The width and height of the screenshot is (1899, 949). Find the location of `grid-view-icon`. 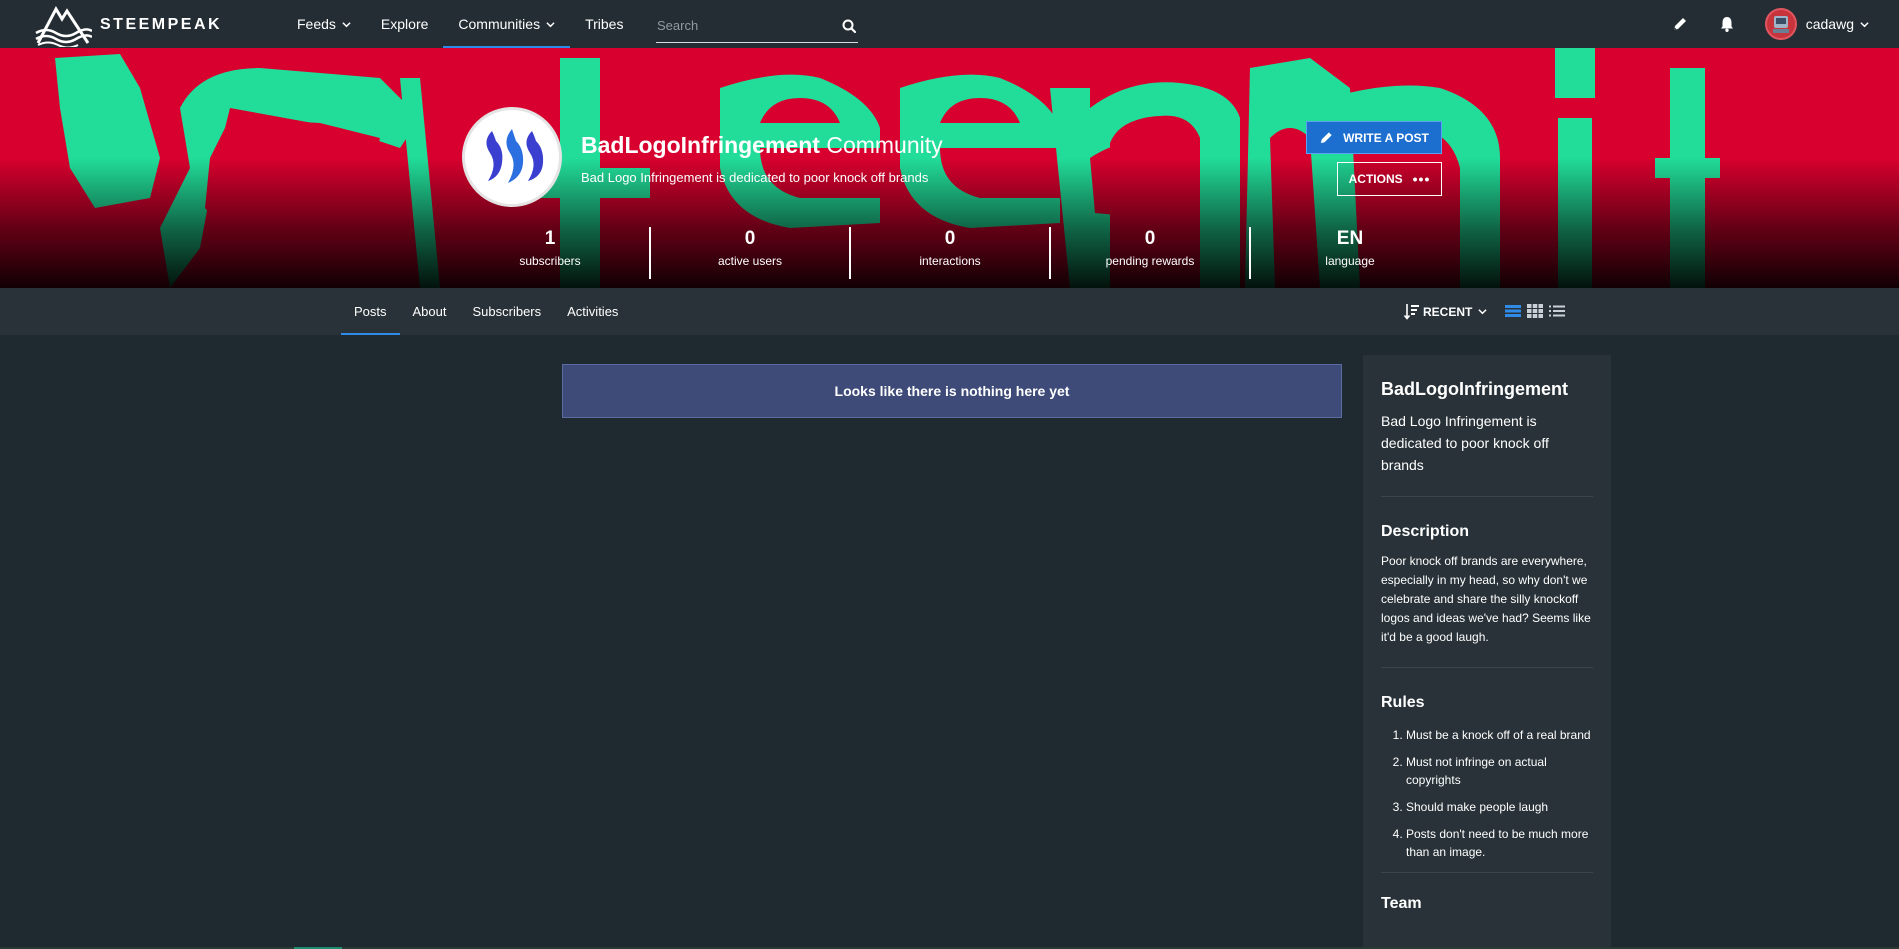

grid-view-icon is located at coordinates (1535, 311).